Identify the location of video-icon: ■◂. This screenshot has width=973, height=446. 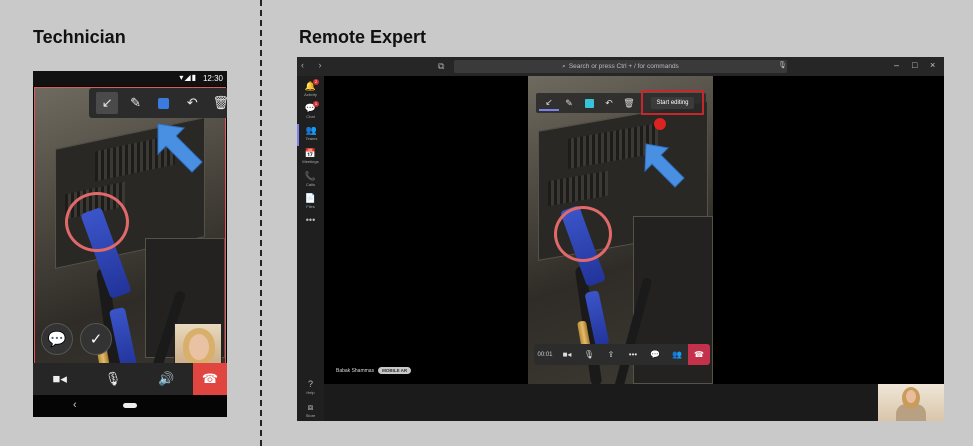
(567, 354).